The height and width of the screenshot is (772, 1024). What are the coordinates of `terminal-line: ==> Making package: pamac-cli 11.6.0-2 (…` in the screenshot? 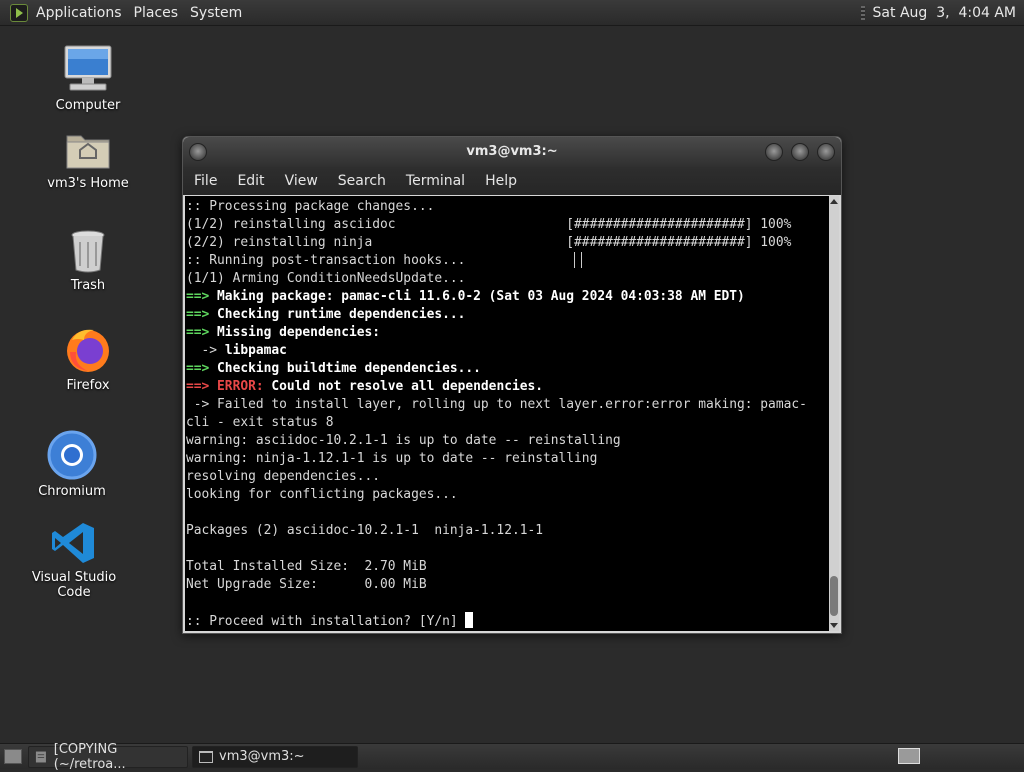 It's located at (465, 296).